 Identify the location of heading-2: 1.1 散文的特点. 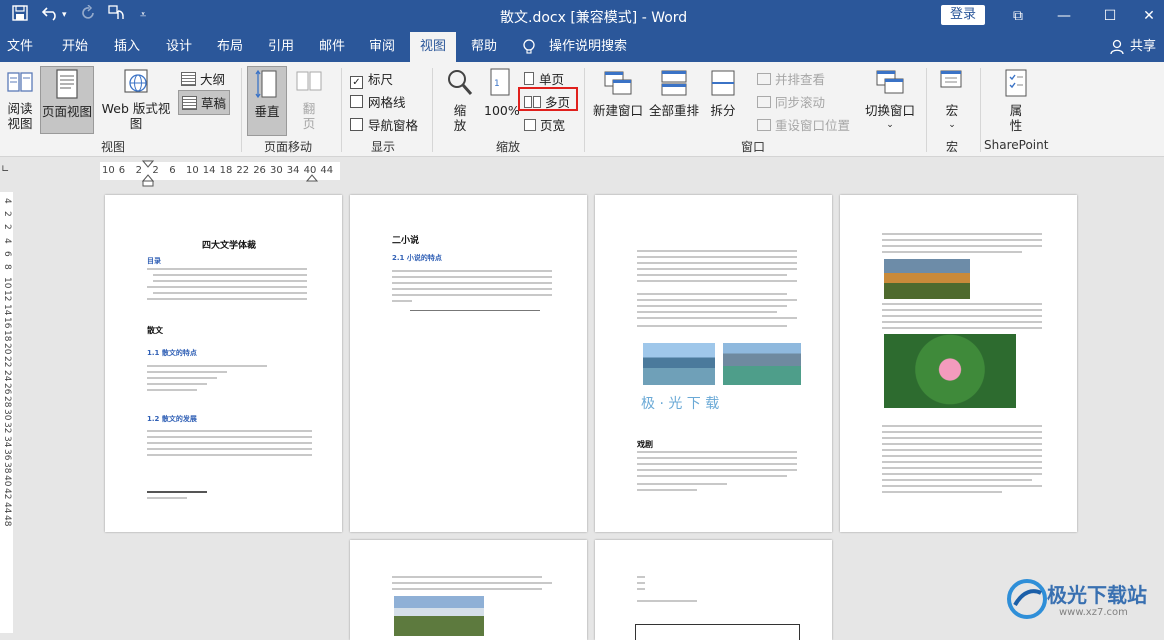
(172, 353).